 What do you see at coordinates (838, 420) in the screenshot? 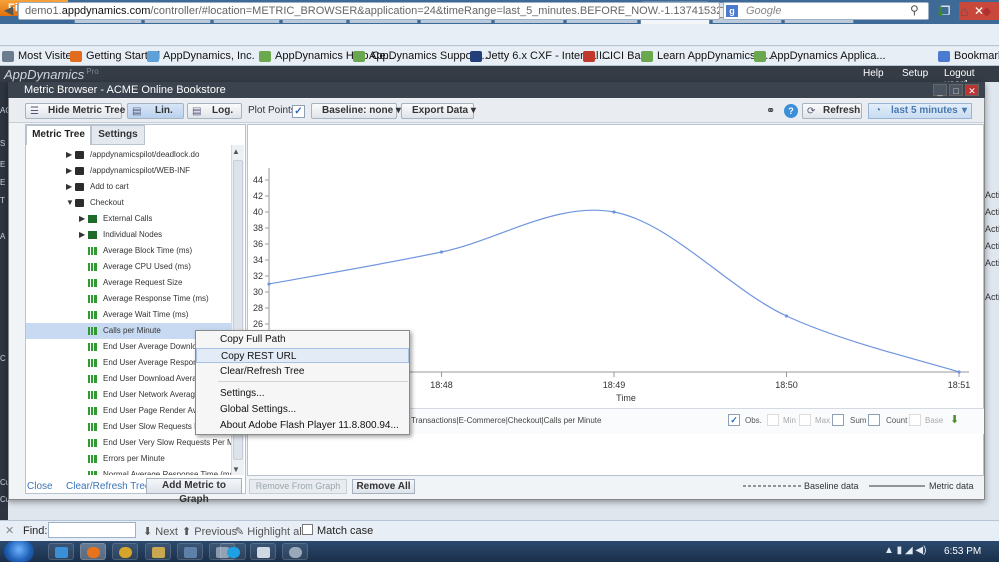
I see `sum-checkbox` at bounding box center [838, 420].